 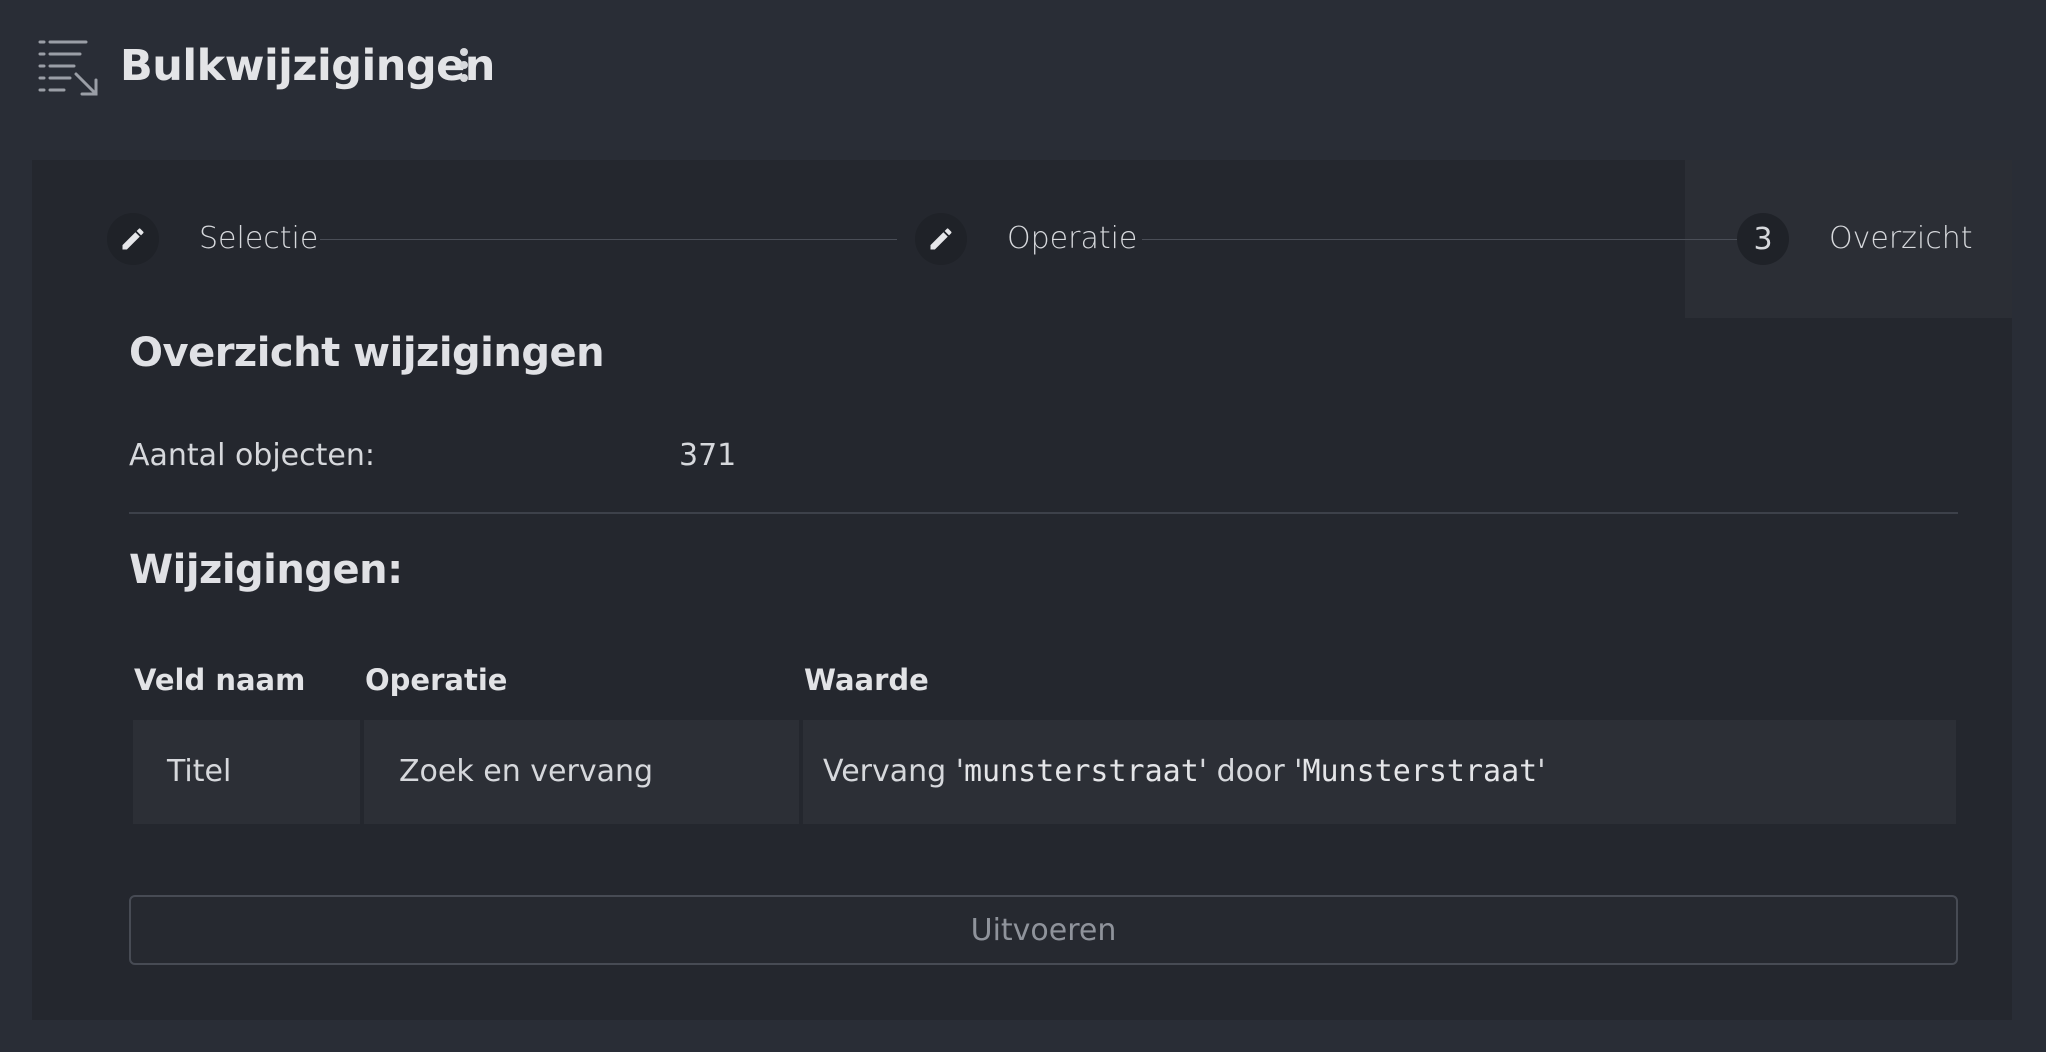 What do you see at coordinates (1072, 239) in the screenshot?
I see `step-operatie-label: Operatie` at bounding box center [1072, 239].